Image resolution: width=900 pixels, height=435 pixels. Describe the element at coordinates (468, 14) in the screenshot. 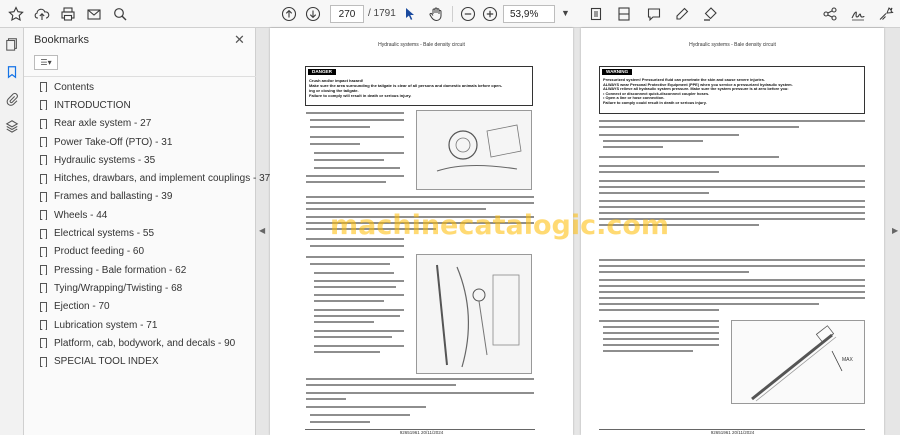

I see `zoom-out-icon` at that location.